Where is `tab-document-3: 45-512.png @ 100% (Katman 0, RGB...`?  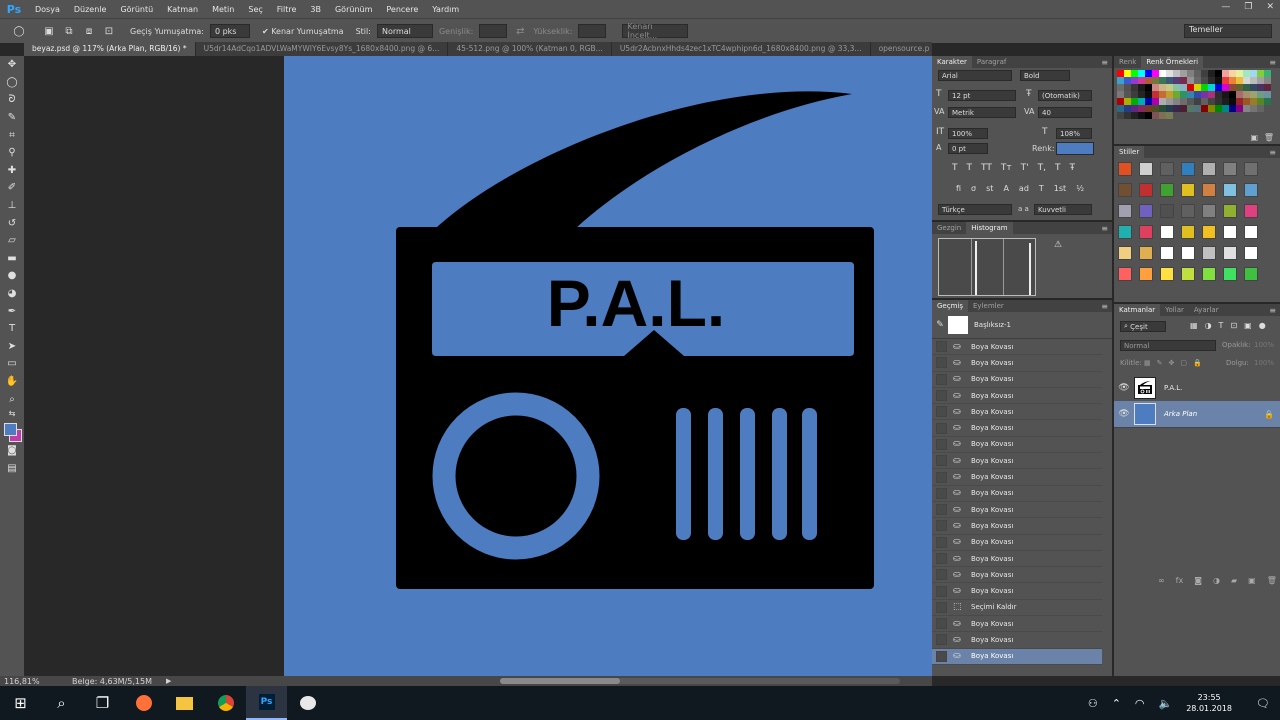 tab-document-3: 45-512.png @ 100% (Katman 0, RGB... is located at coordinates (530, 49).